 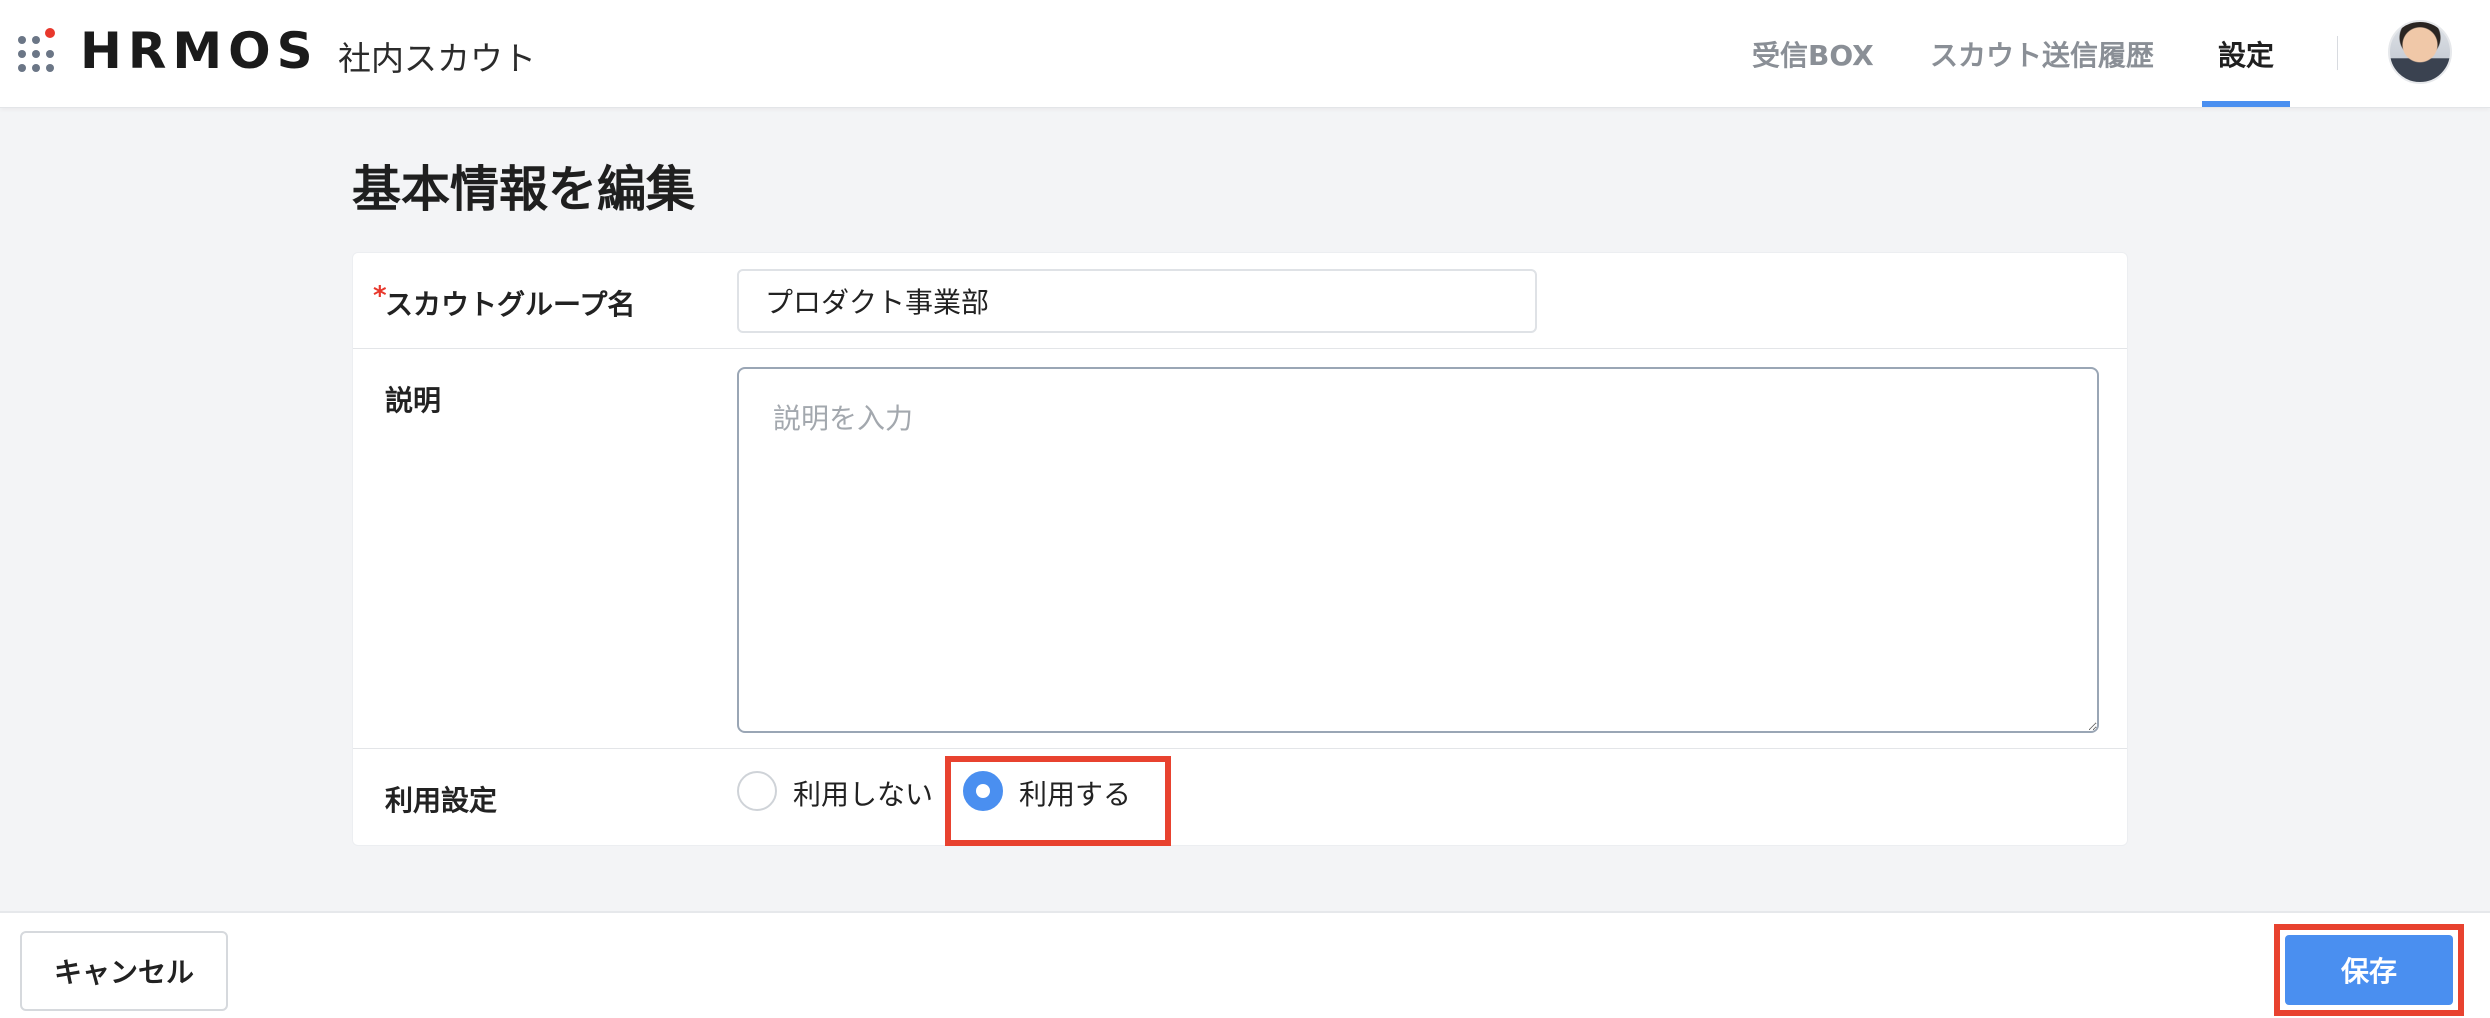 I want to click on usage-row: 利用設定 利用しない 利用する, so click(x=1240, y=797).